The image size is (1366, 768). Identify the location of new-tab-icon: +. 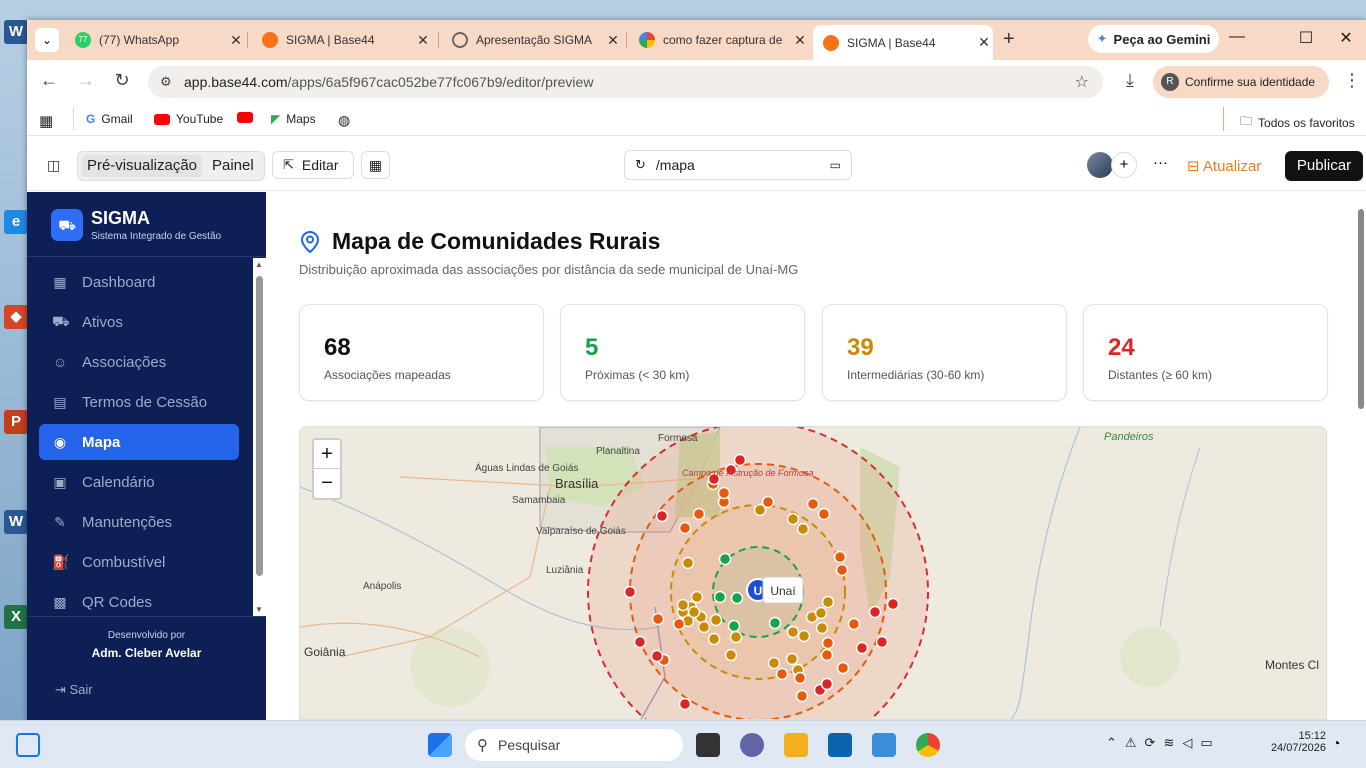
(1009, 39).